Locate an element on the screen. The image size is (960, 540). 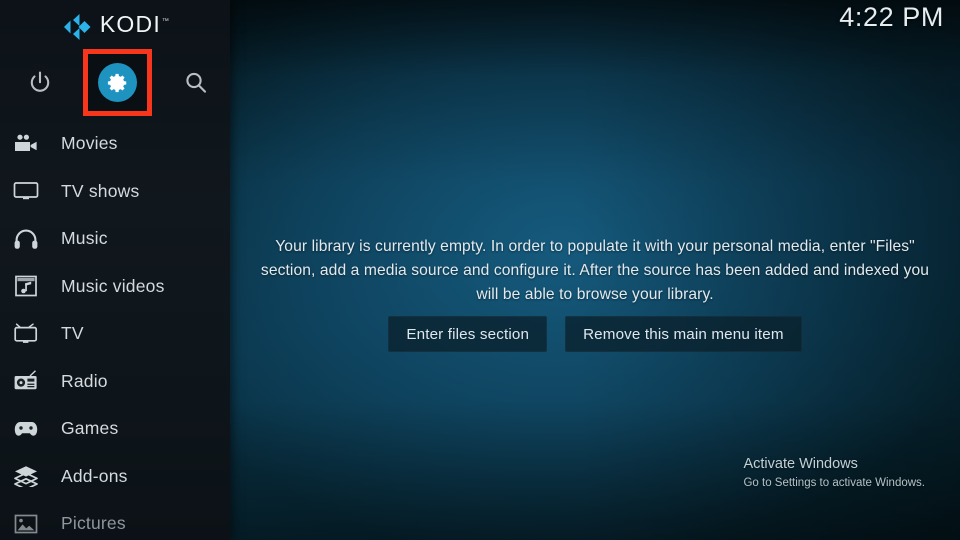
settings-button is located at coordinates (117, 82).